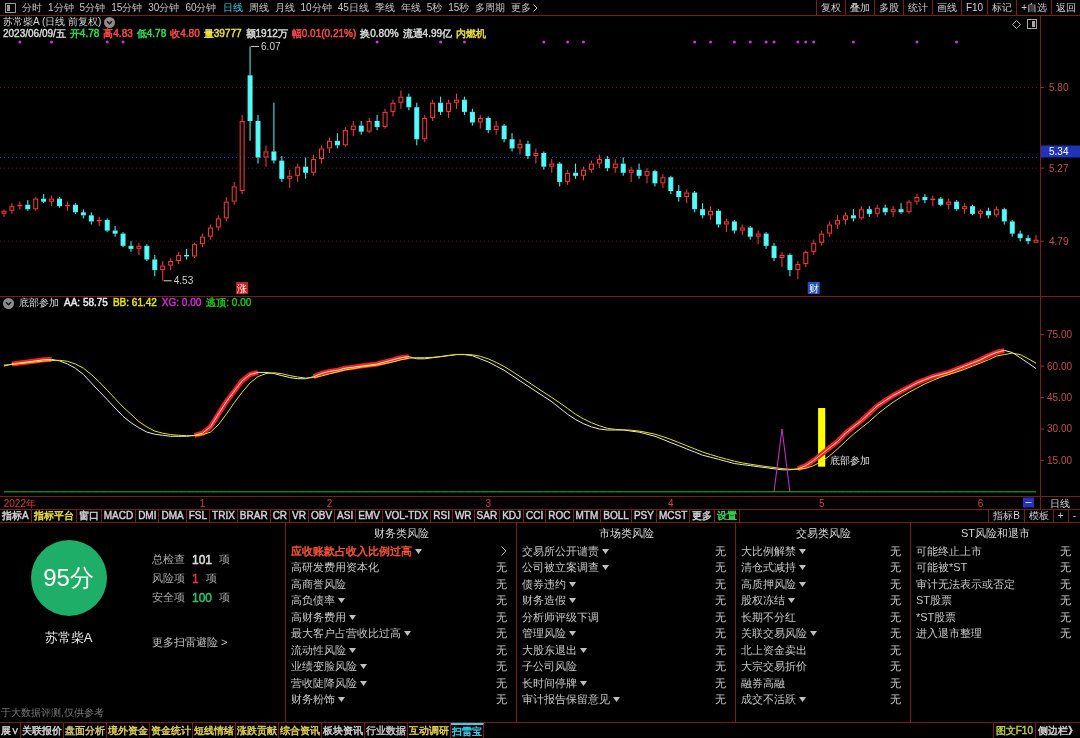 The image size is (1080, 738). What do you see at coordinates (316, 7) in the screenshot?
I see `period-tab: 10分钟` at bounding box center [316, 7].